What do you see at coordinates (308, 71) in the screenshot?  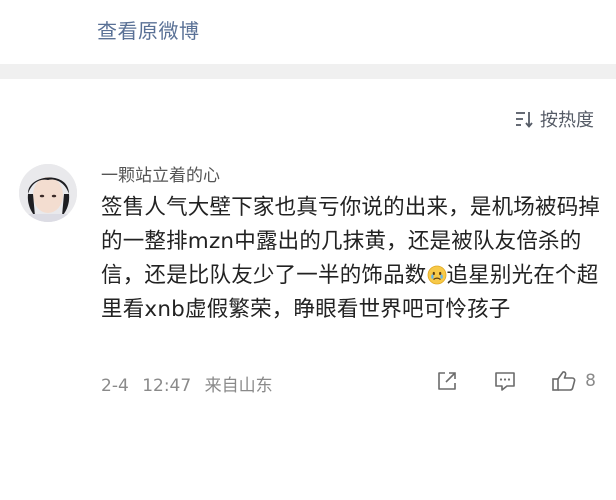 I see `section-divider` at bounding box center [308, 71].